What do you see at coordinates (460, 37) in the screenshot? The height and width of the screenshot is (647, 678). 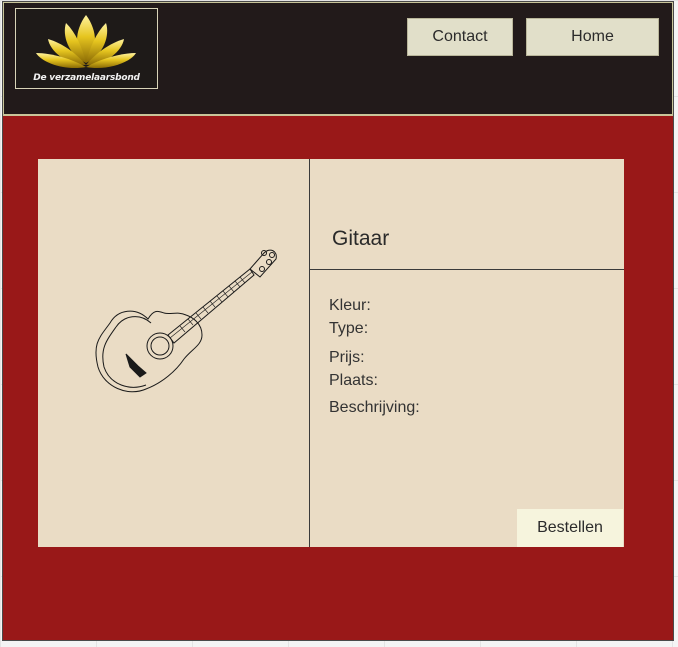 I see `contact-button: Contact` at bounding box center [460, 37].